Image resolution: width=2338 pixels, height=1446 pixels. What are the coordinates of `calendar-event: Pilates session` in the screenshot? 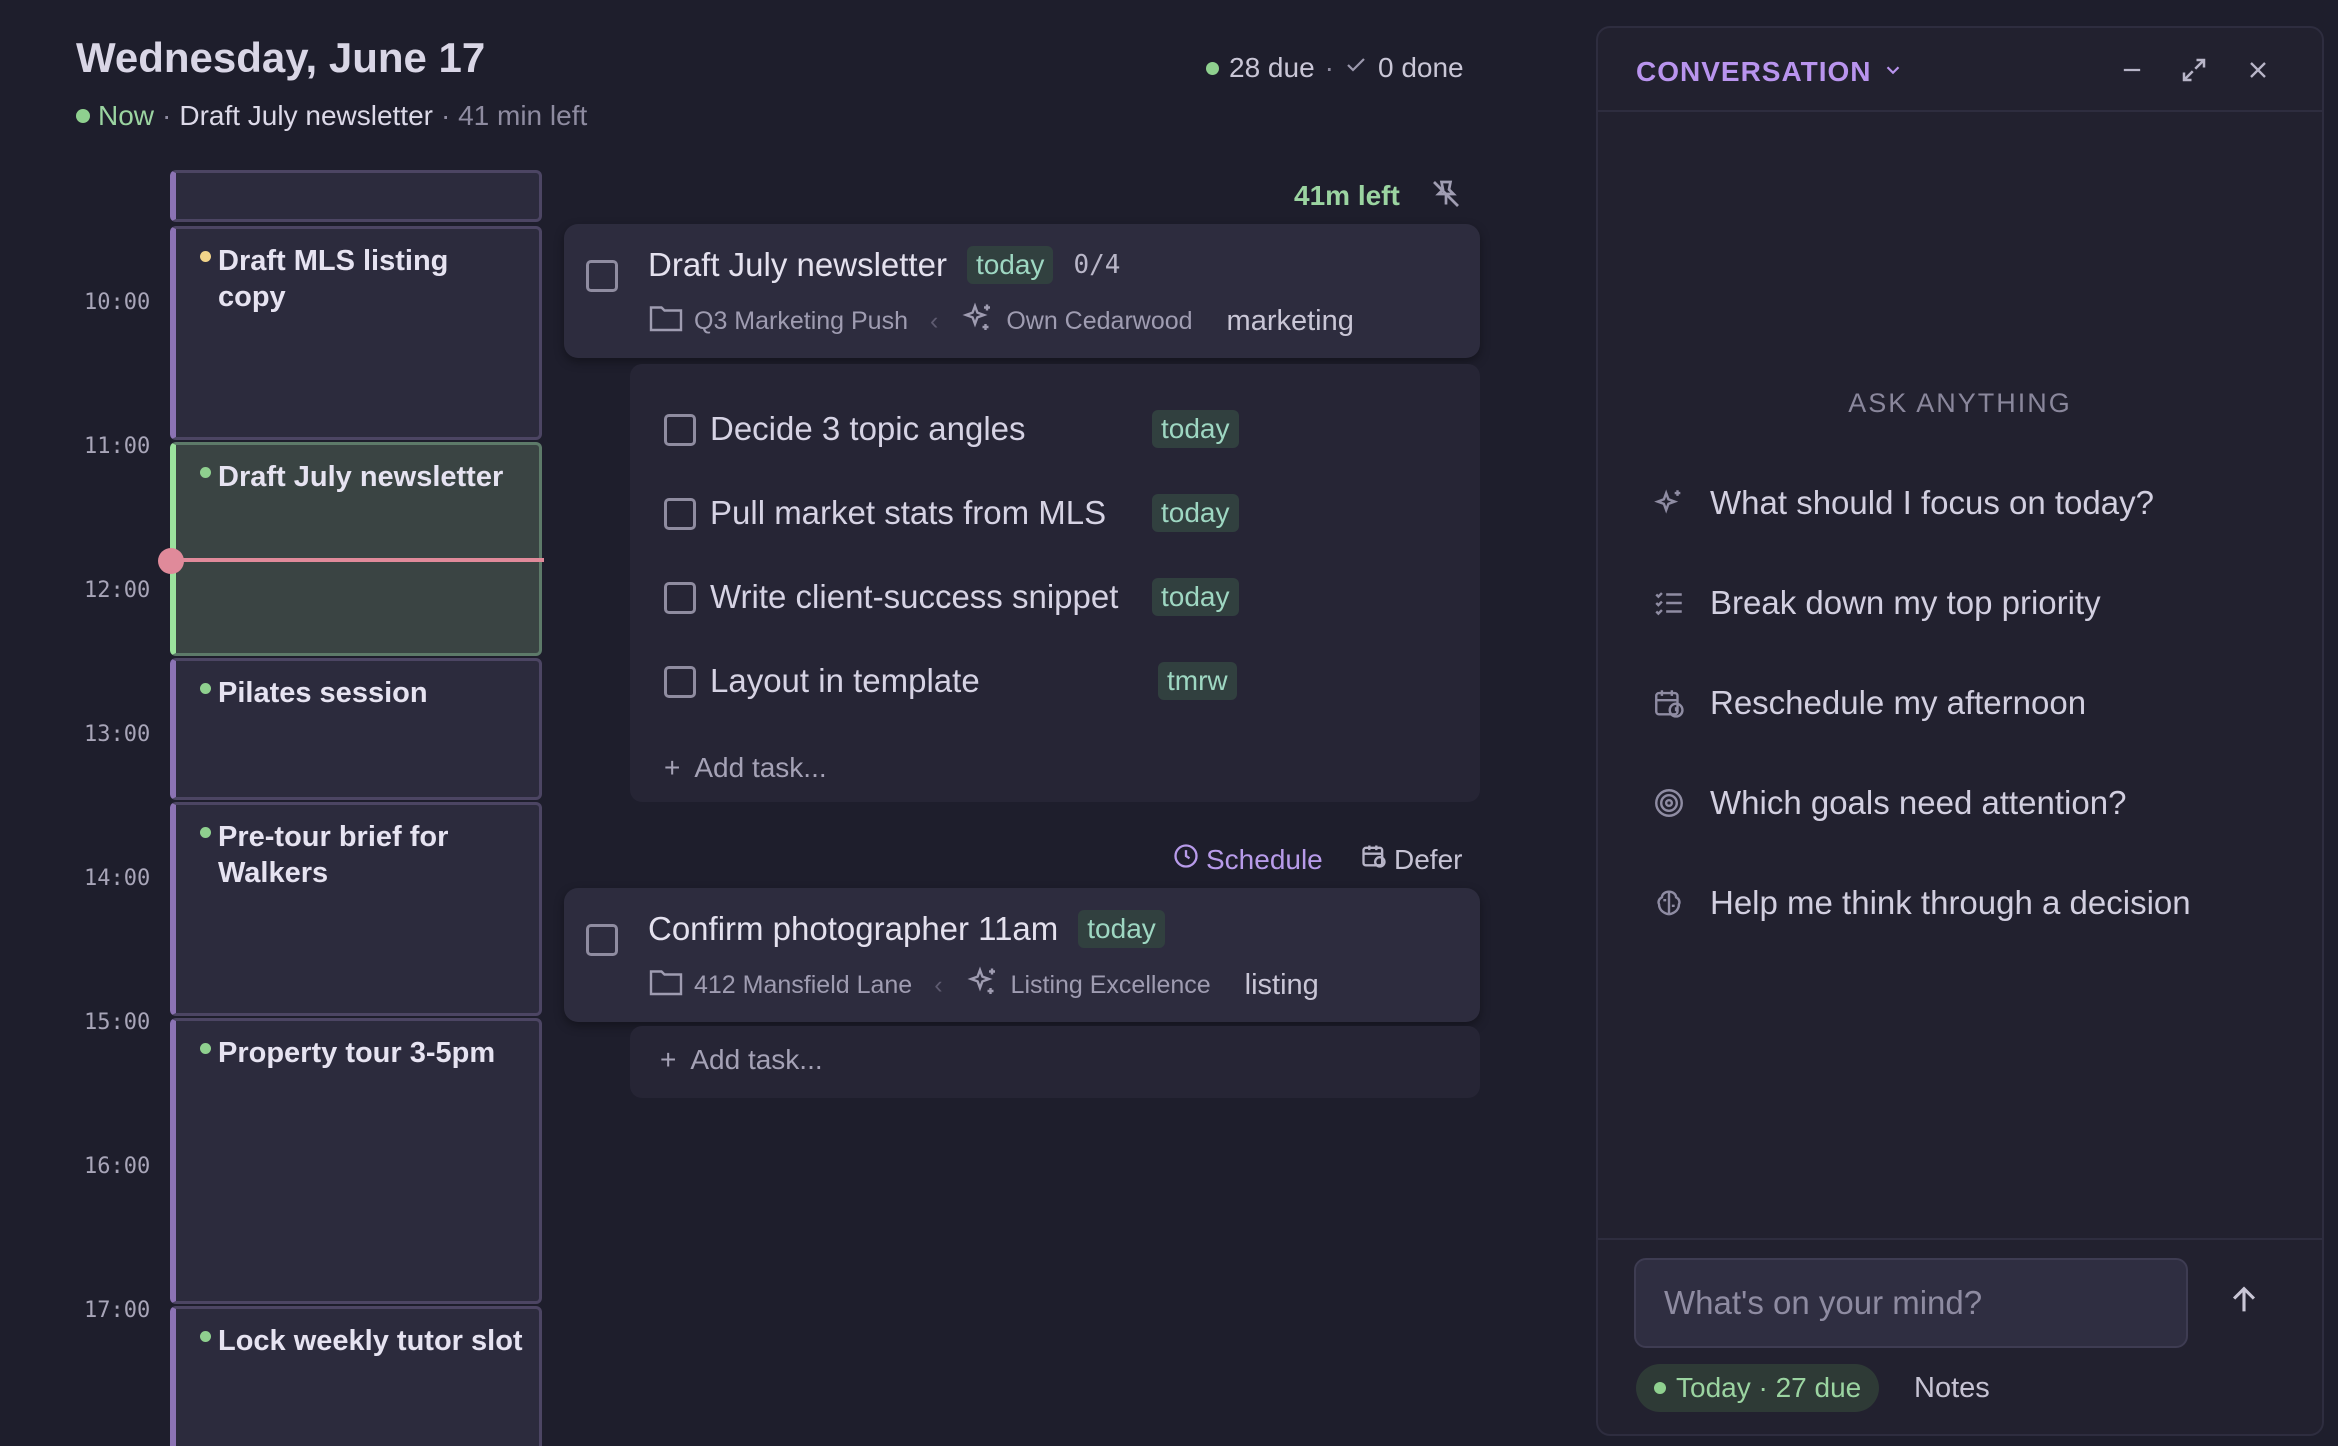 It's located at (356, 729).